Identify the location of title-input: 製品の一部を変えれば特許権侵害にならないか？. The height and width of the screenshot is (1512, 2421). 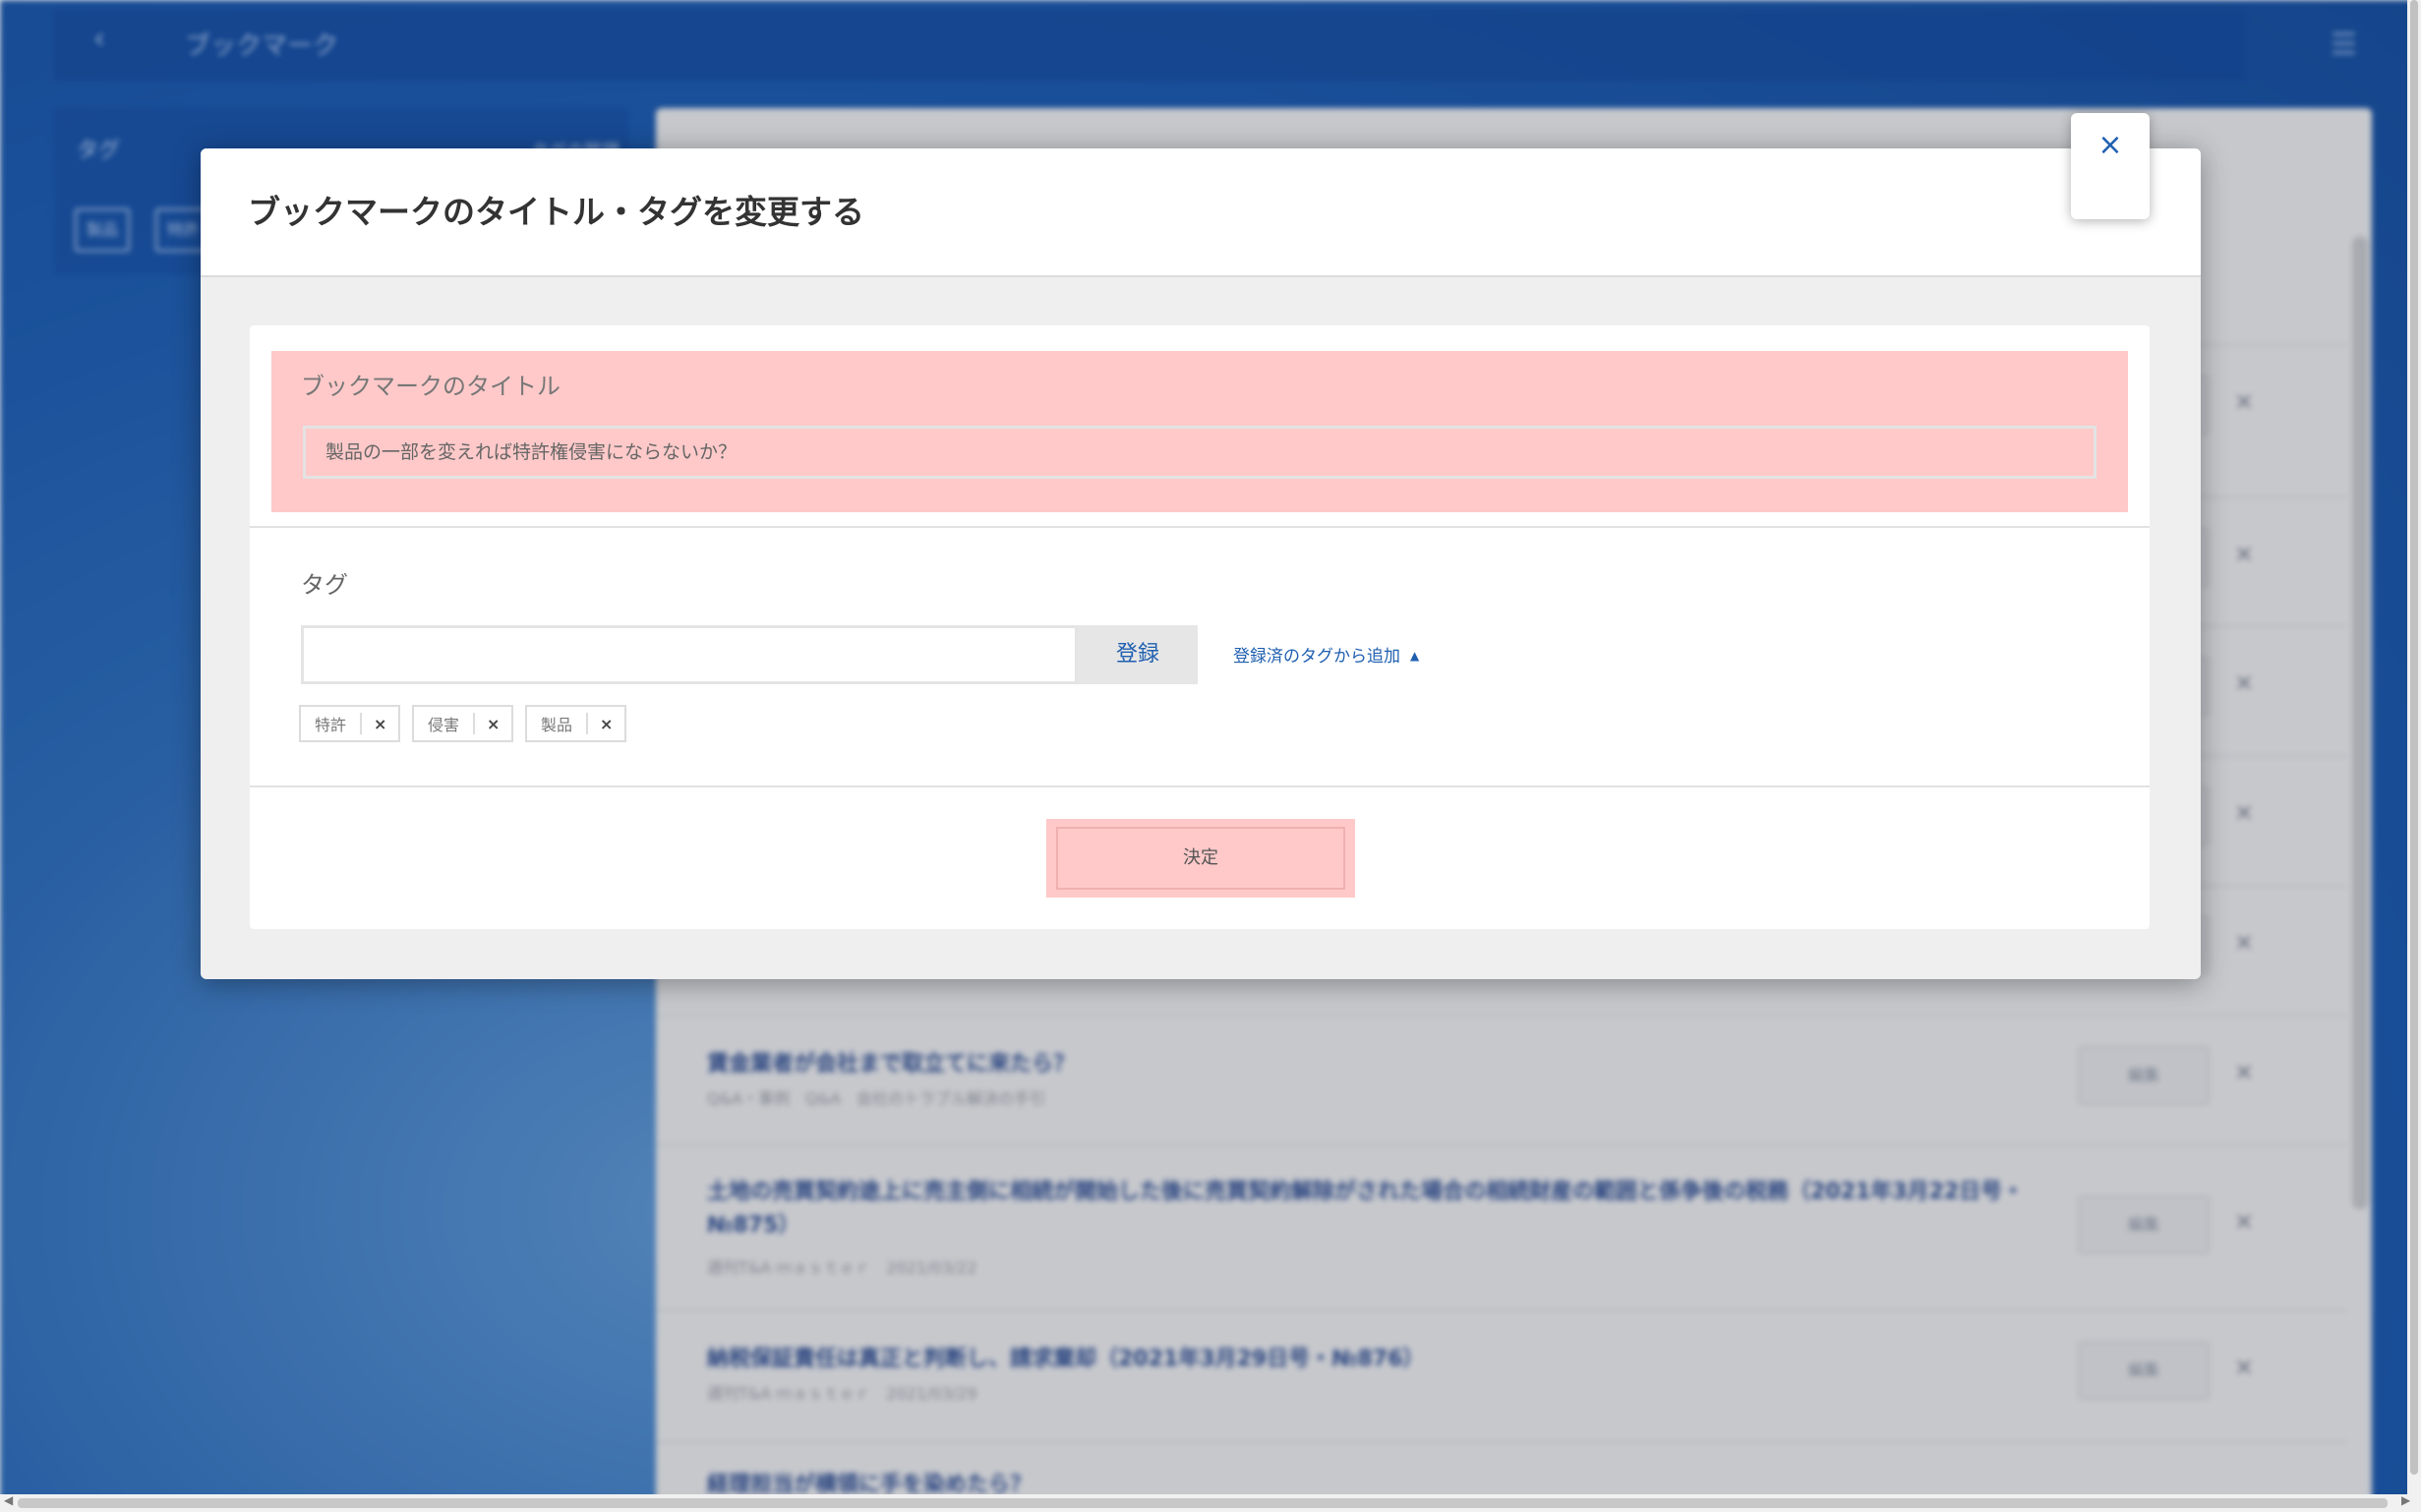
(1199, 452).